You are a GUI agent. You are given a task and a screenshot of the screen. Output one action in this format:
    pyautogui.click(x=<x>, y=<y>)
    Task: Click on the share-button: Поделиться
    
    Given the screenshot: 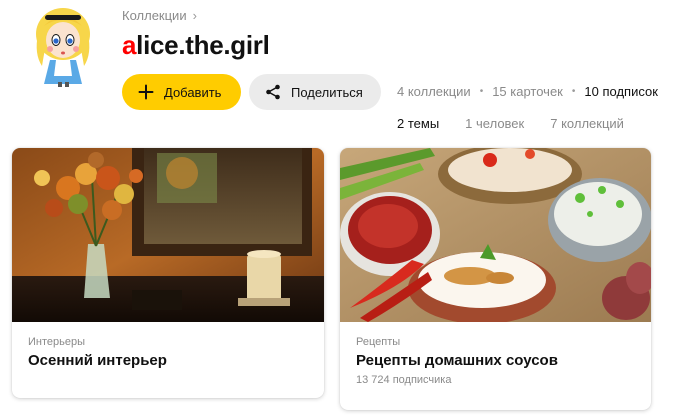 What is the action you would take?
    pyautogui.click(x=315, y=92)
    